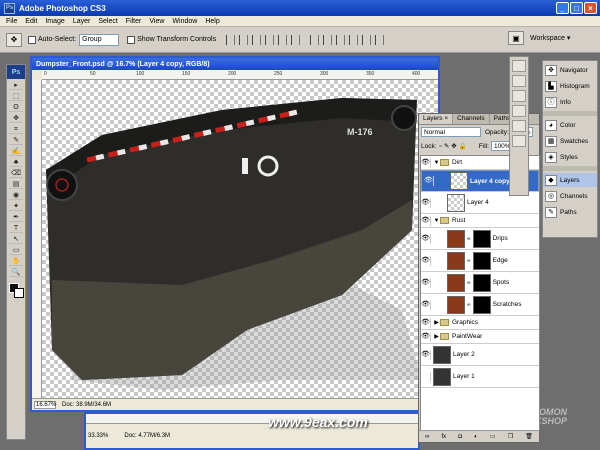 This screenshot has height=450, width=600. Describe the element at coordinates (519, 126) in the screenshot. I see `dock-clone-icon` at that location.